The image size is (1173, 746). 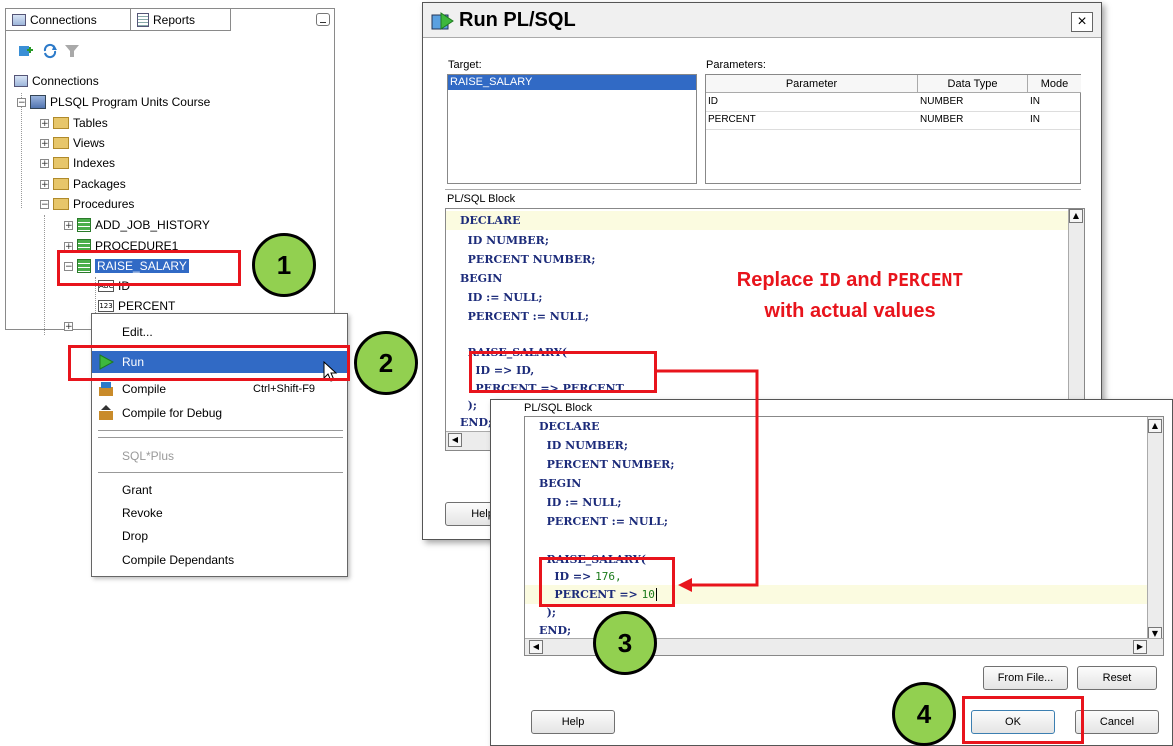 What do you see at coordinates (284, 265) in the screenshot?
I see `step-1-badge: 1` at bounding box center [284, 265].